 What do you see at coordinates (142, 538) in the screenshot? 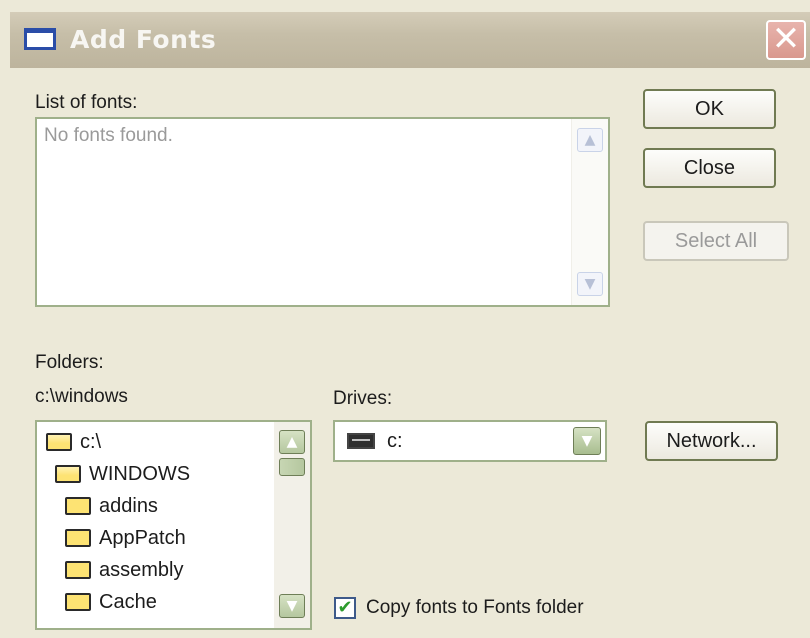
I see `folder-label: AppPatch` at bounding box center [142, 538].